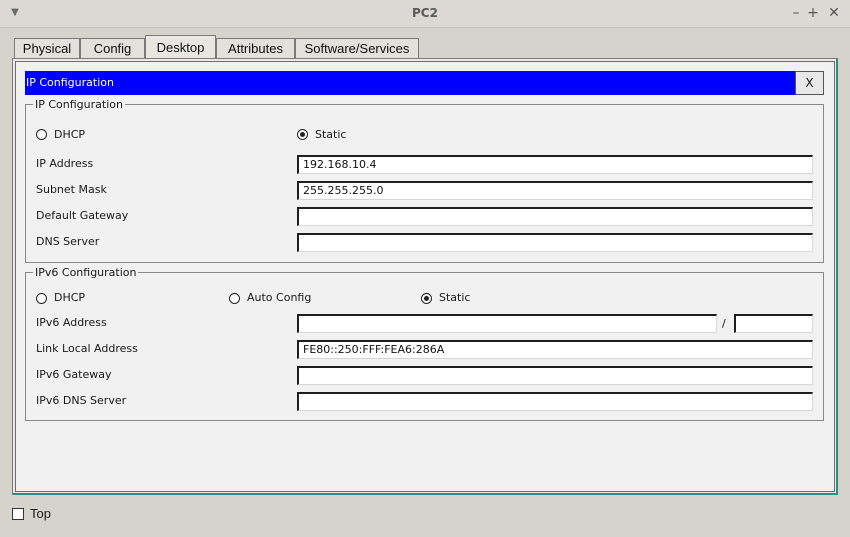 This screenshot has width=850, height=537. Describe the element at coordinates (555, 242) in the screenshot. I see `dns-server-field` at that location.